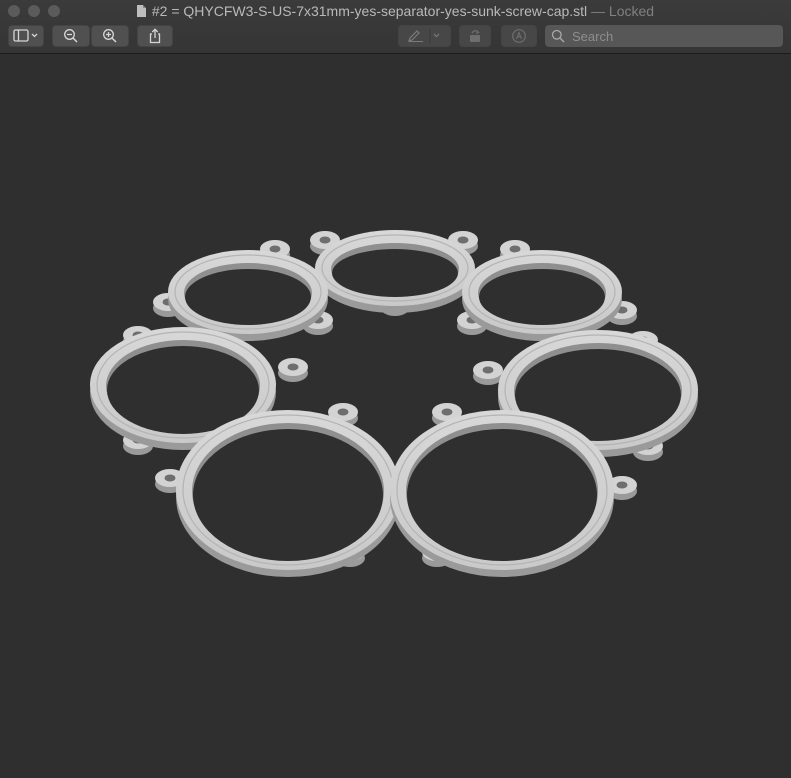 This screenshot has height=778, width=791. I want to click on zoom-in-icon, so click(110, 36).